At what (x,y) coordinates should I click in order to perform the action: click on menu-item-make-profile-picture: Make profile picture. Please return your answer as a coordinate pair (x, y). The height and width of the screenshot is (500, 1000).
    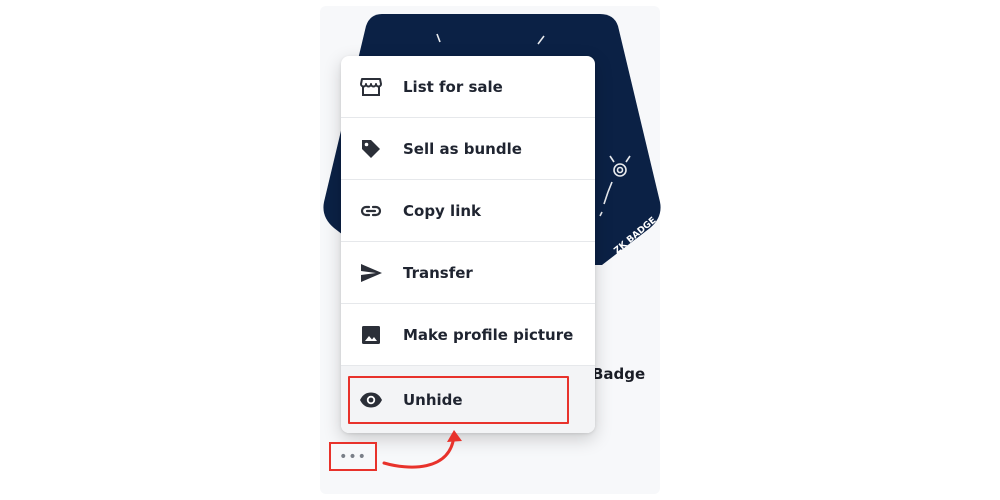
    Looking at the image, I should click on (468, 335).